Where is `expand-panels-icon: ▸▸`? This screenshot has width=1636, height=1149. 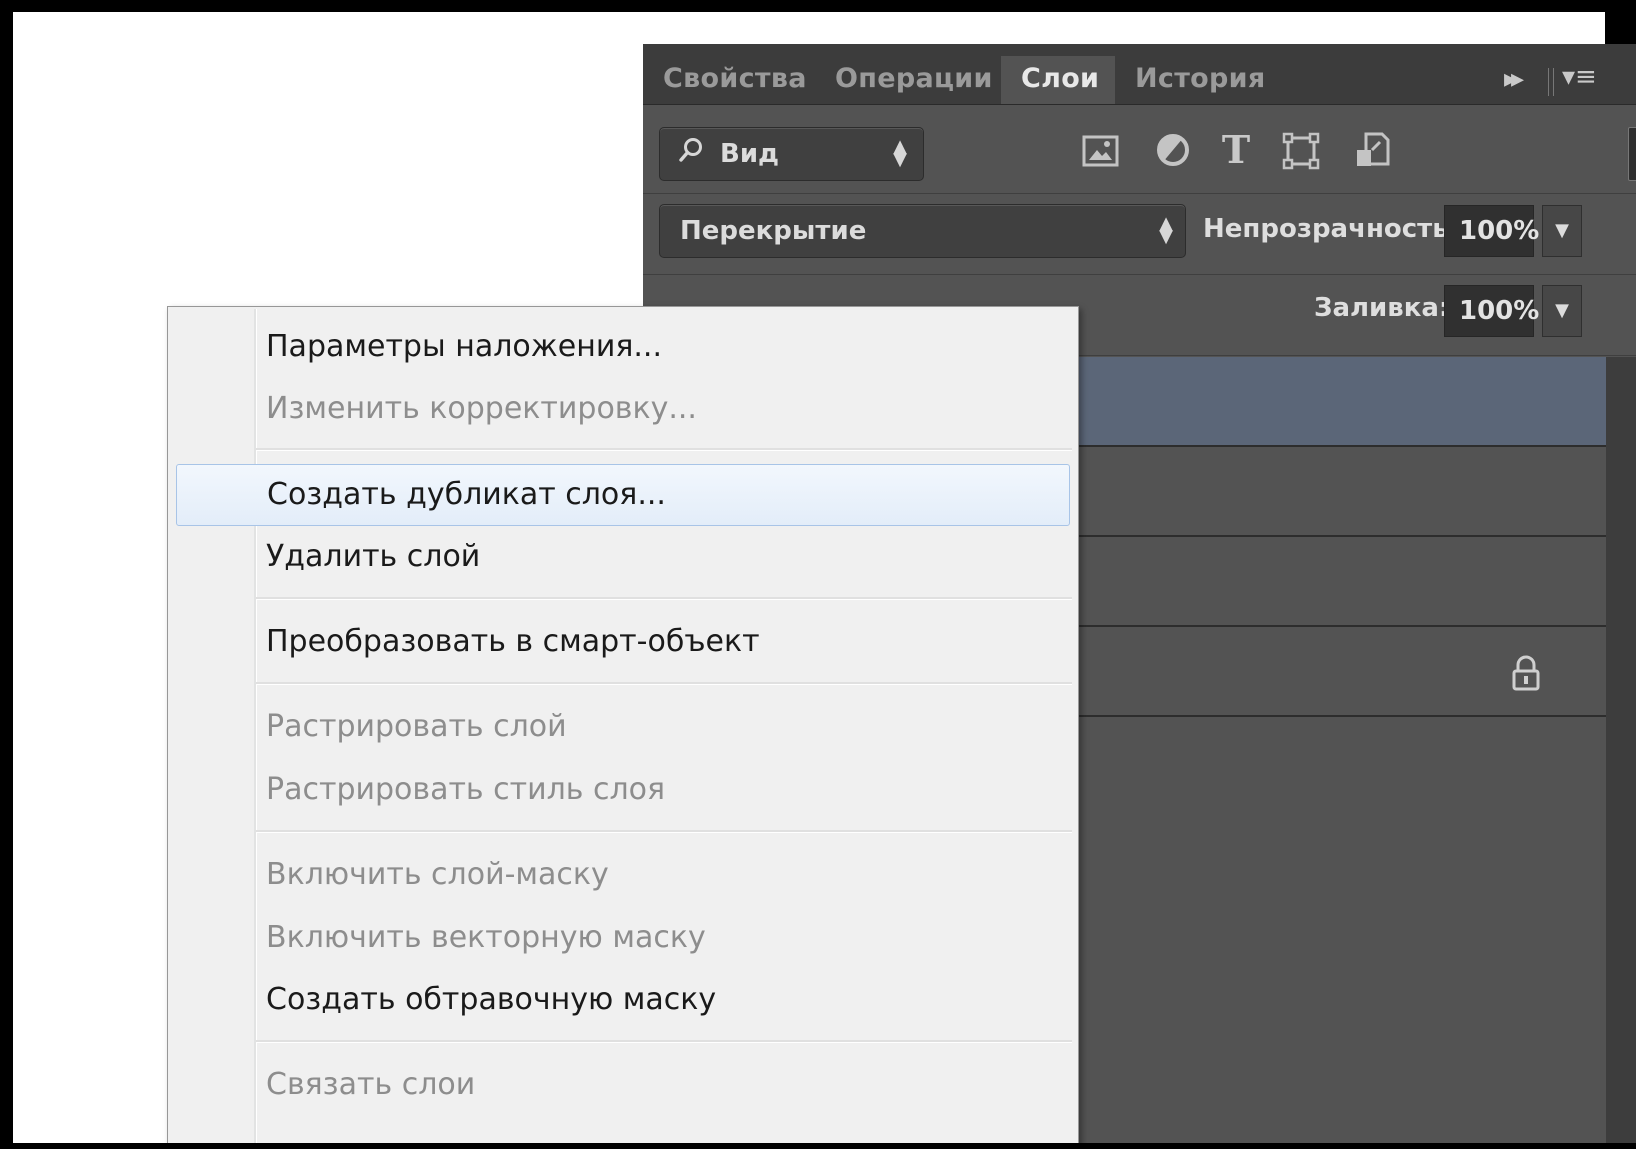 expand-panels-icon: ▸▸ is located at coordinates (1514, 79).